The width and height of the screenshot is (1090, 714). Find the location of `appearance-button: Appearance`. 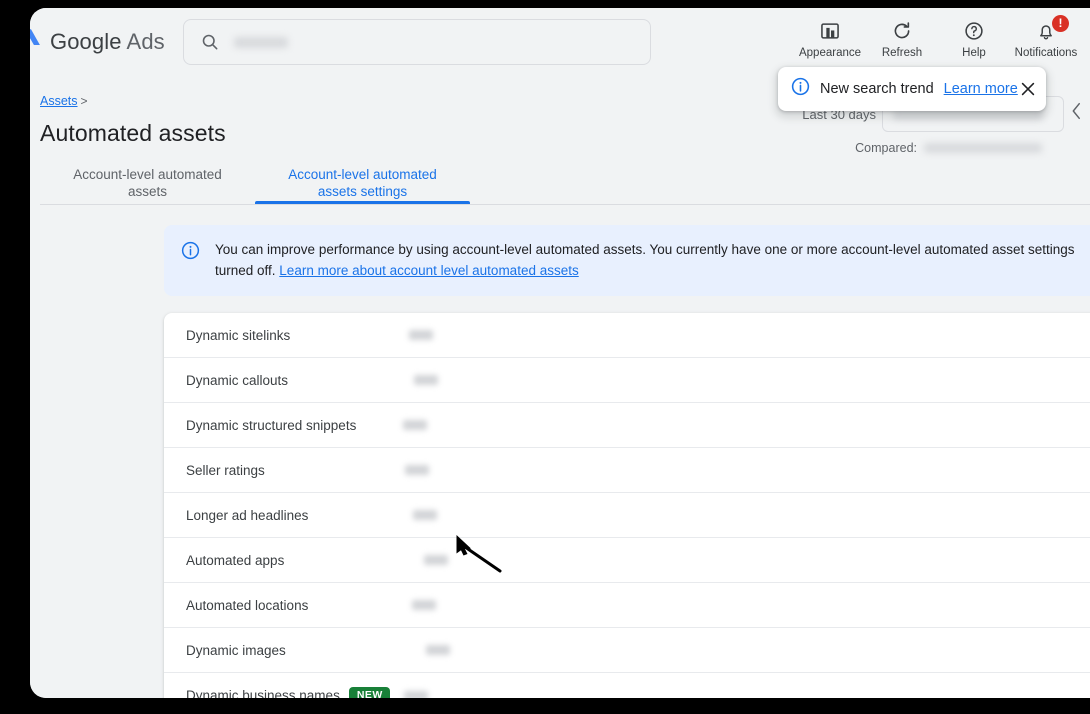

appearance-button: Appearance is located at coordinates (830, 37).